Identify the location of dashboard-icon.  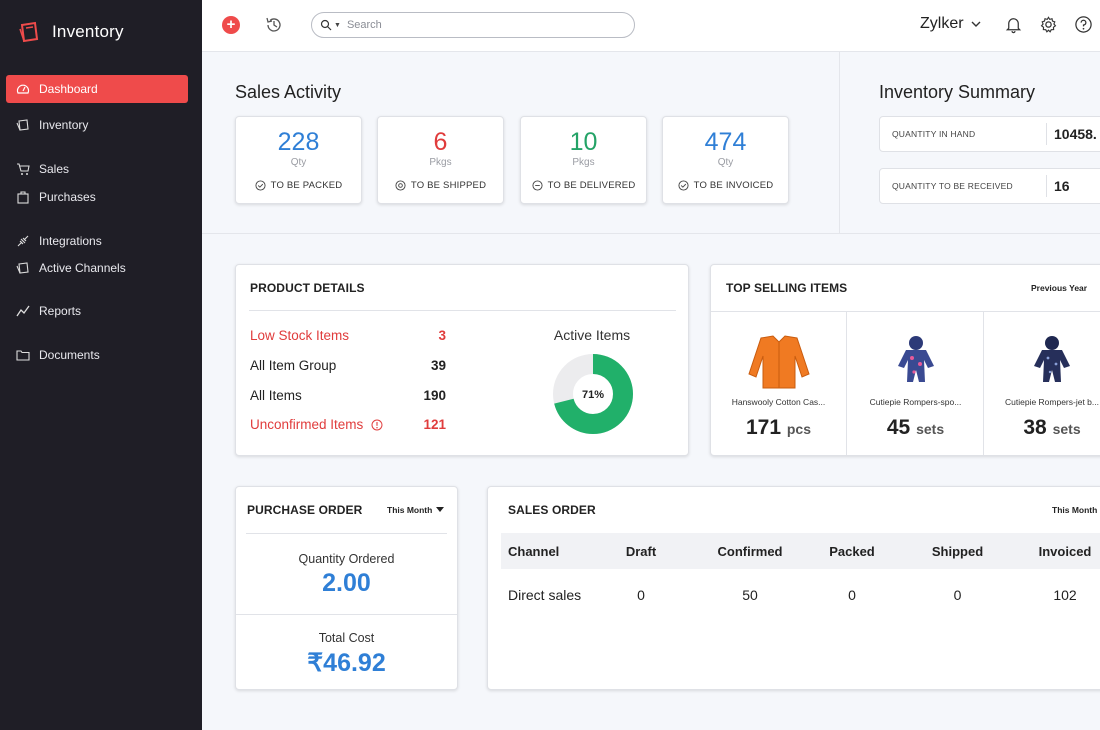
(23, 89).